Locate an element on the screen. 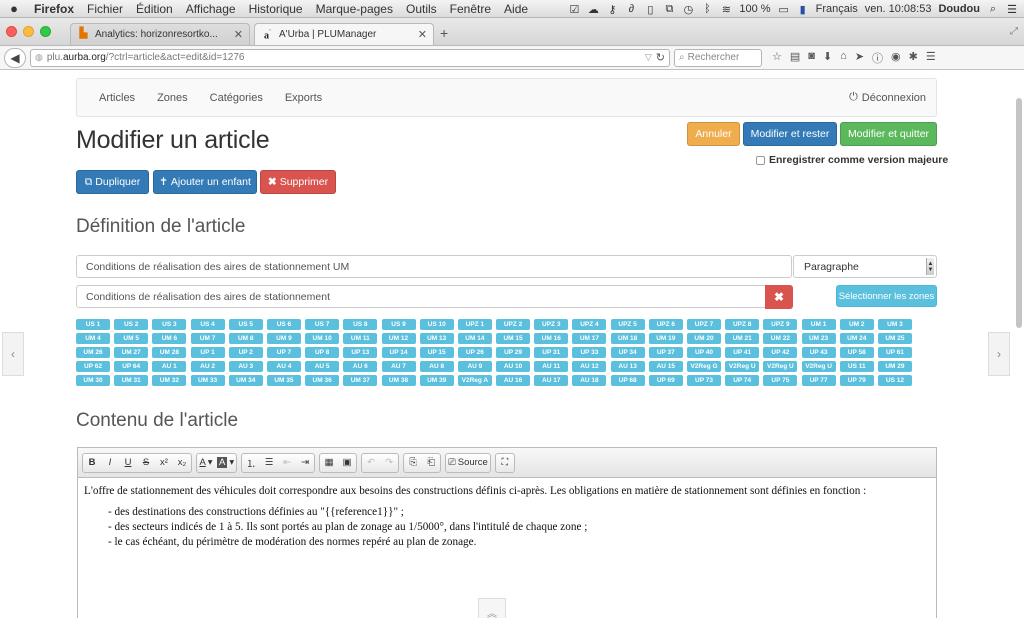 Image resolution: width=1024 pixels, height=640 pixels. zone-tag: UM 19 is located at coordinates (665, 338).